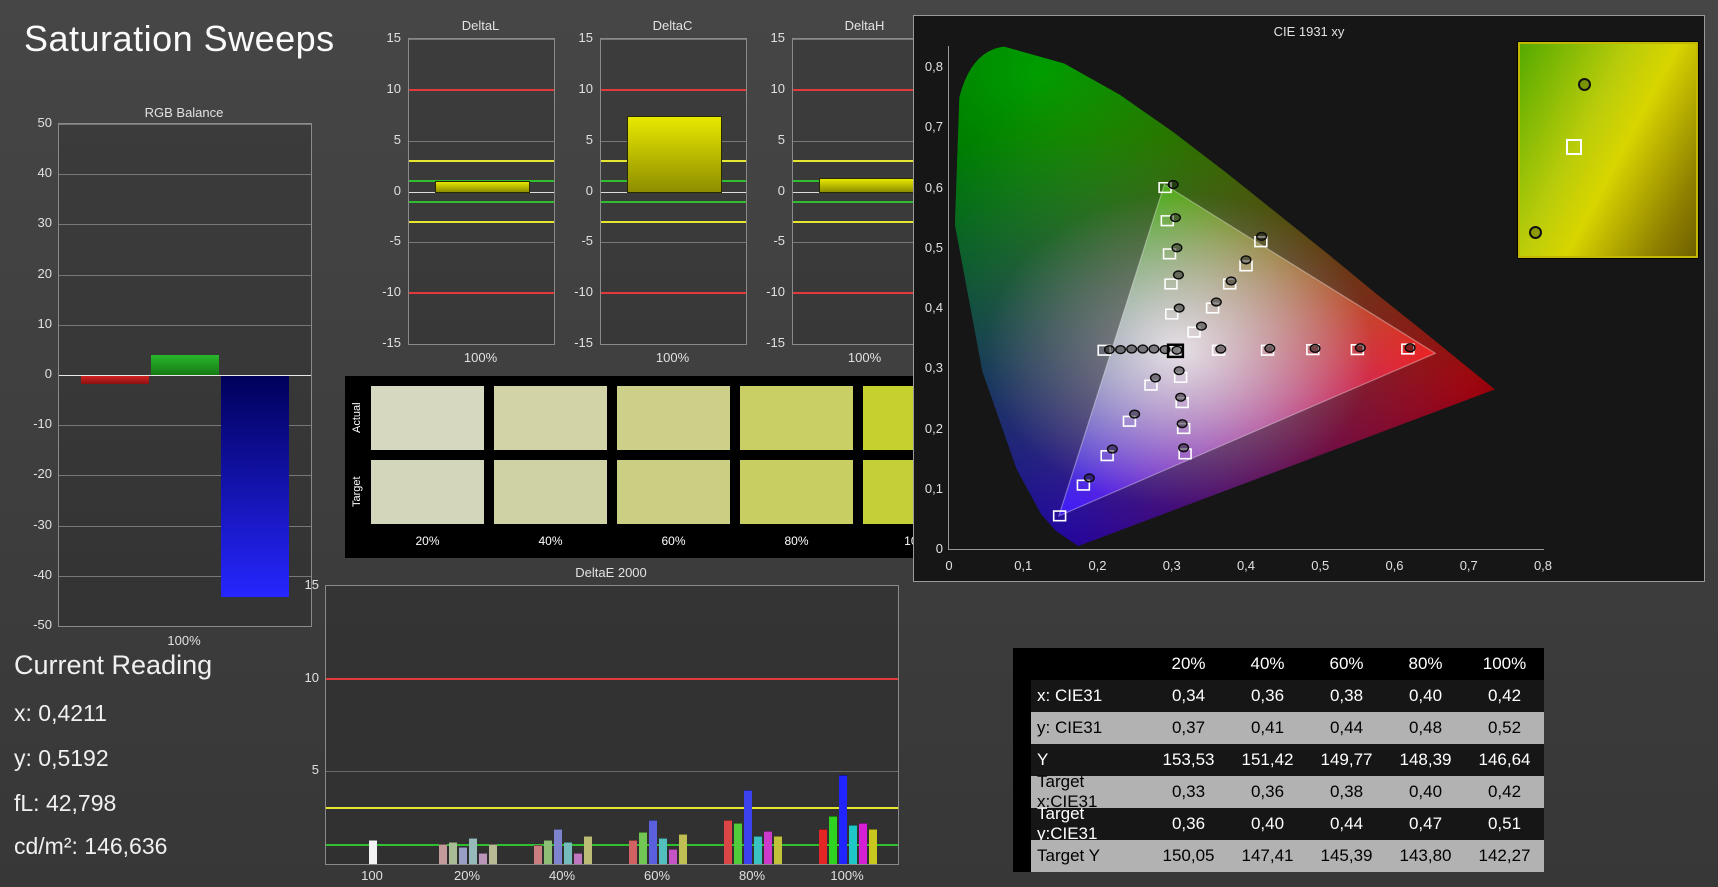 Image resolution: width=1718 pixels, height=887 pixels. Describe the element at coordinates (42, 524) in the screenshot. I see `tick-label: -30` at that location.